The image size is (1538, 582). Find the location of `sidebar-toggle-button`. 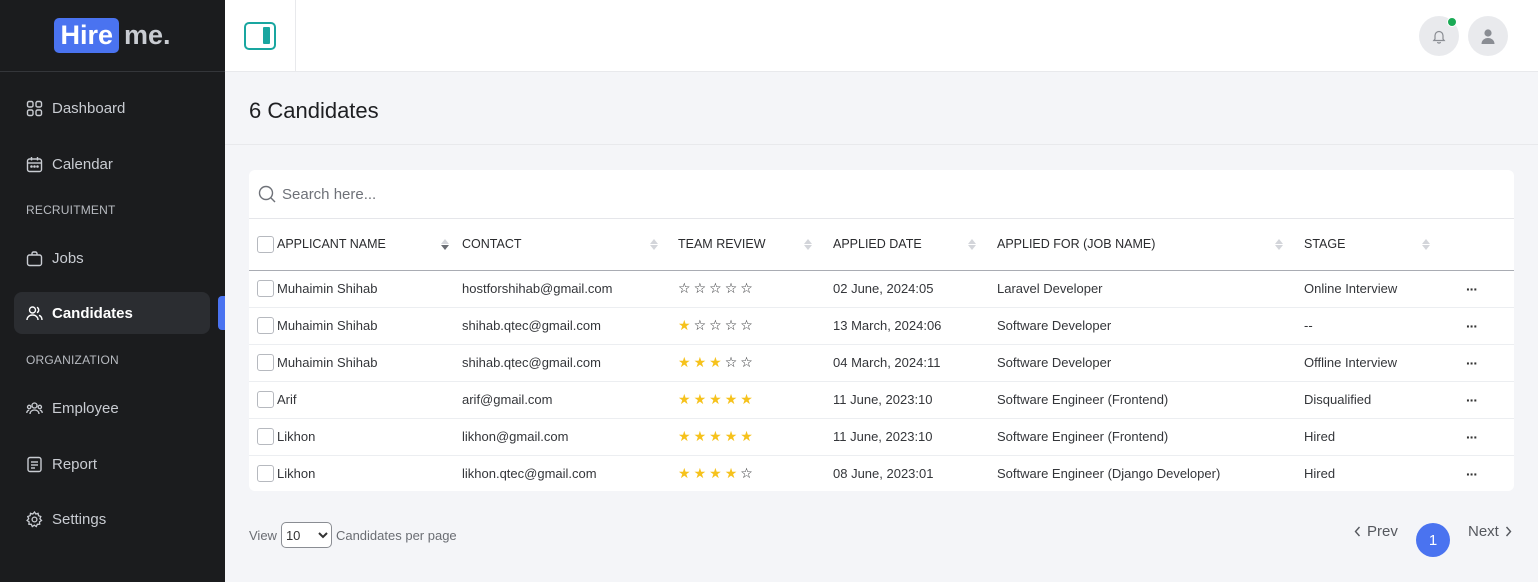

sidebar-toggle-button is located at coordinates (260, 35).